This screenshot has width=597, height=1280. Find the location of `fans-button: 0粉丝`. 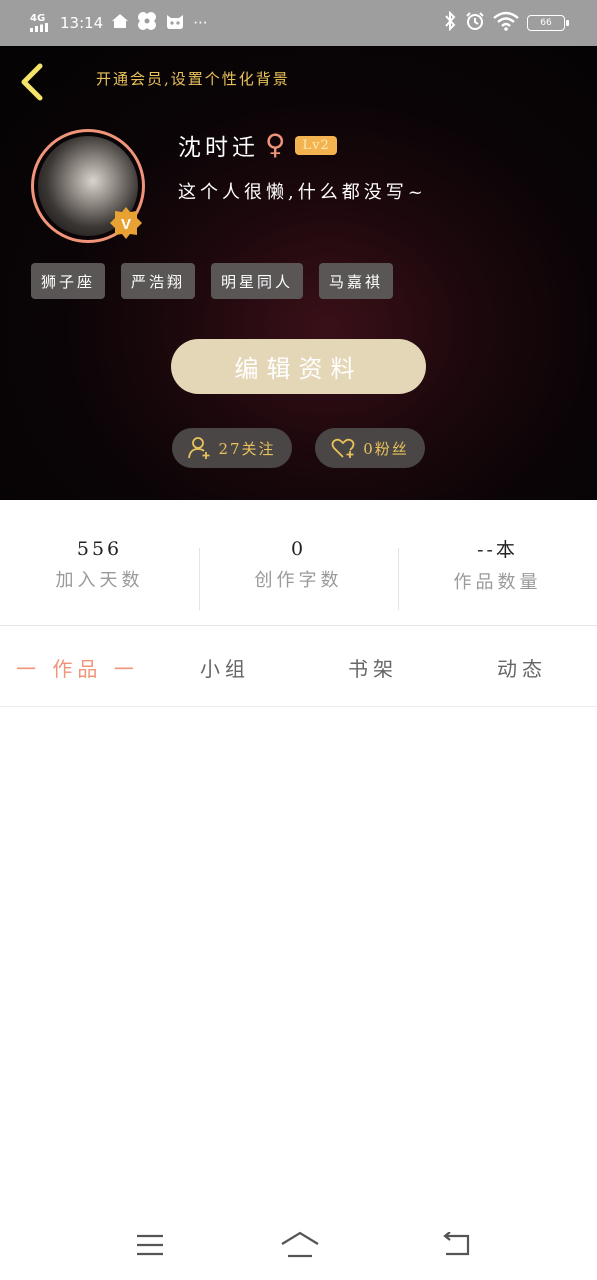

fans-button: 0粉丝 is located at coordinates (370, 448).